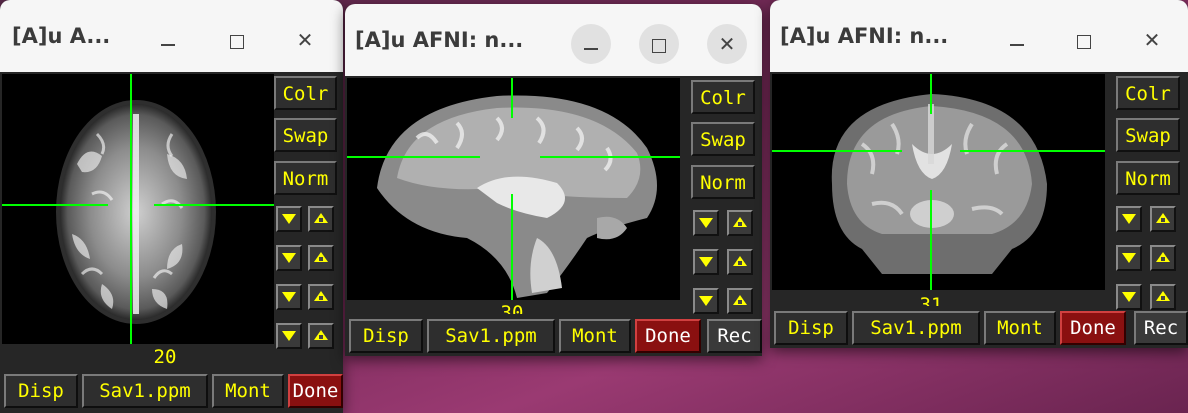 The width and height of the screenshot is (1188, 413). I want to click on coronal-brain-image, so click(938, 182).